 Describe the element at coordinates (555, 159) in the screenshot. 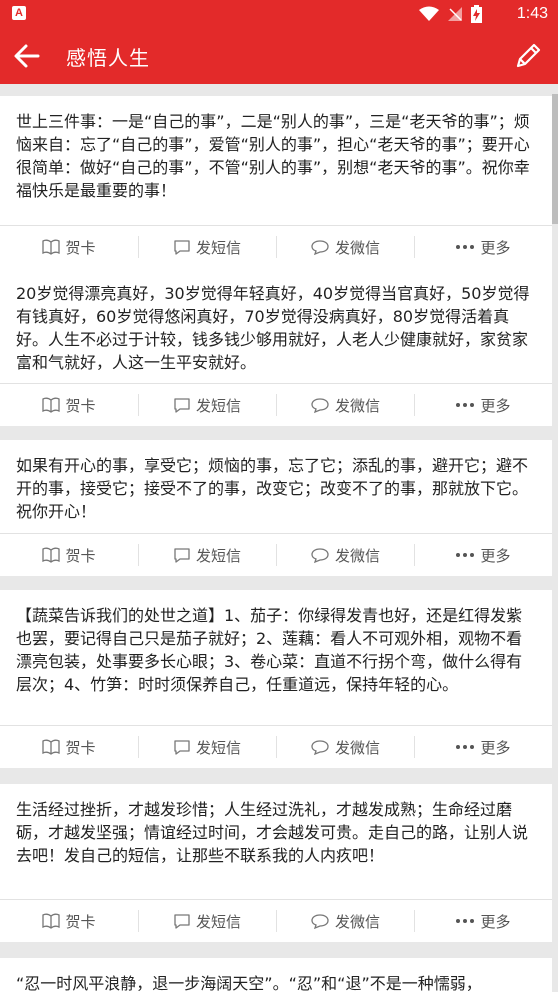

I see `scrollbar` at that location.